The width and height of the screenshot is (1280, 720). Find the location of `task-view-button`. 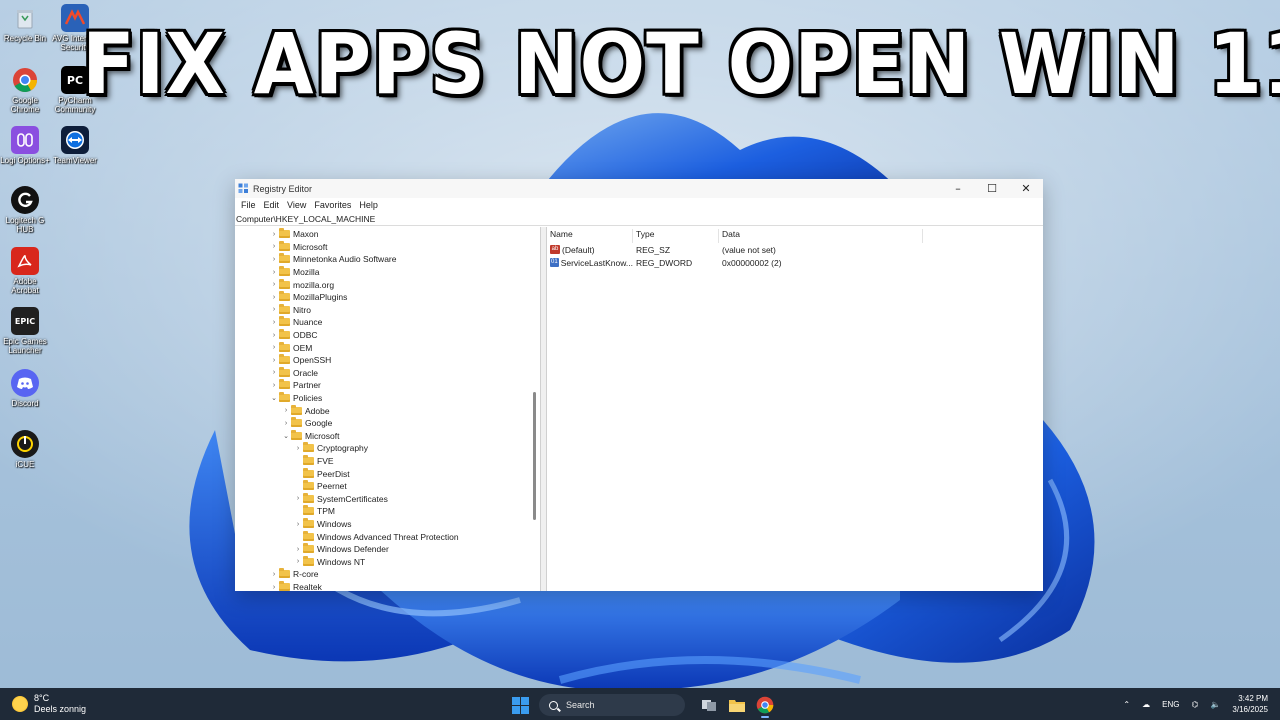

task-view-button is located at coordinates (709, 705).